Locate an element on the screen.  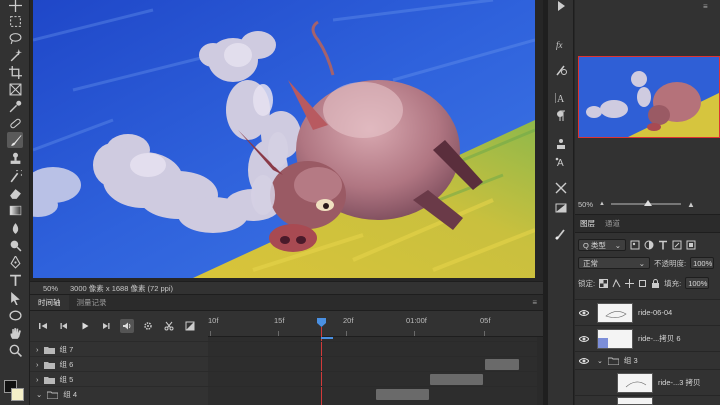
timeline-layer-name: 组 5 is located at coordinates (66, 379).